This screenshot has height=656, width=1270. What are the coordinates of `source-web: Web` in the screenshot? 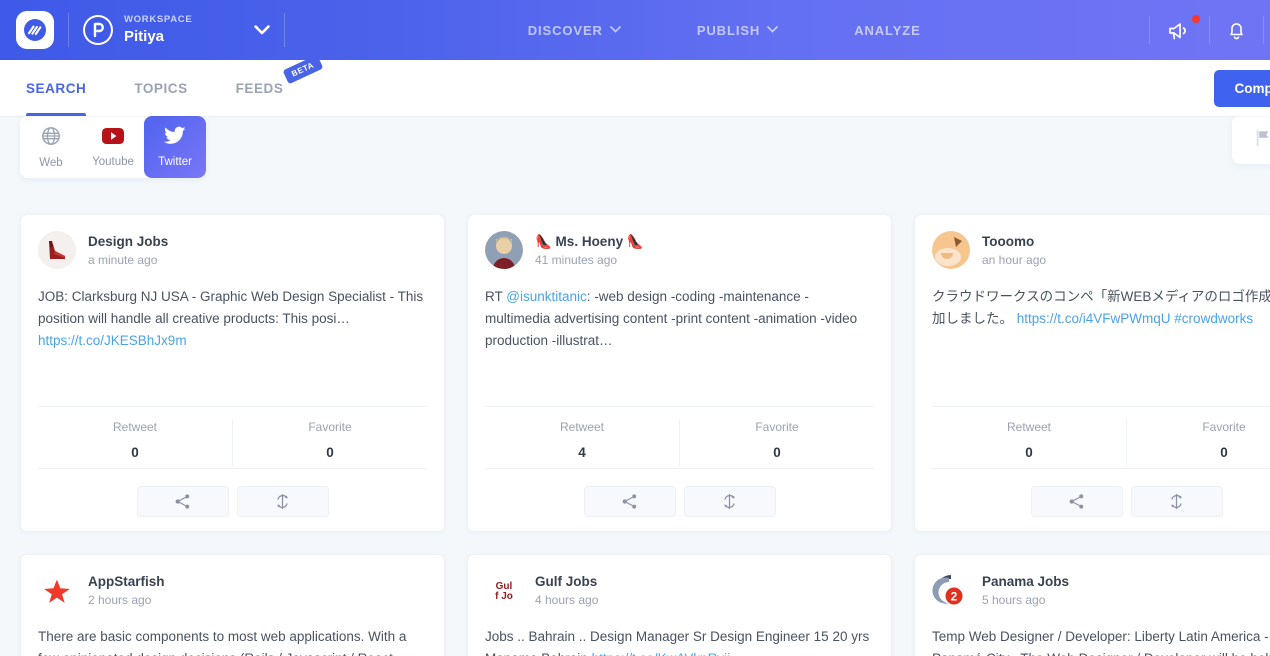 It's located at (51, 147).